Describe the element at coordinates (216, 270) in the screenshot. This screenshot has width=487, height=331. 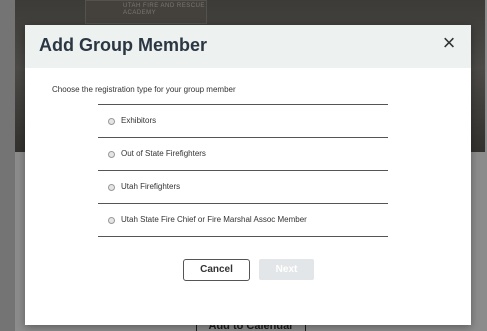
I see `cancel-button: Cancel` at that location.